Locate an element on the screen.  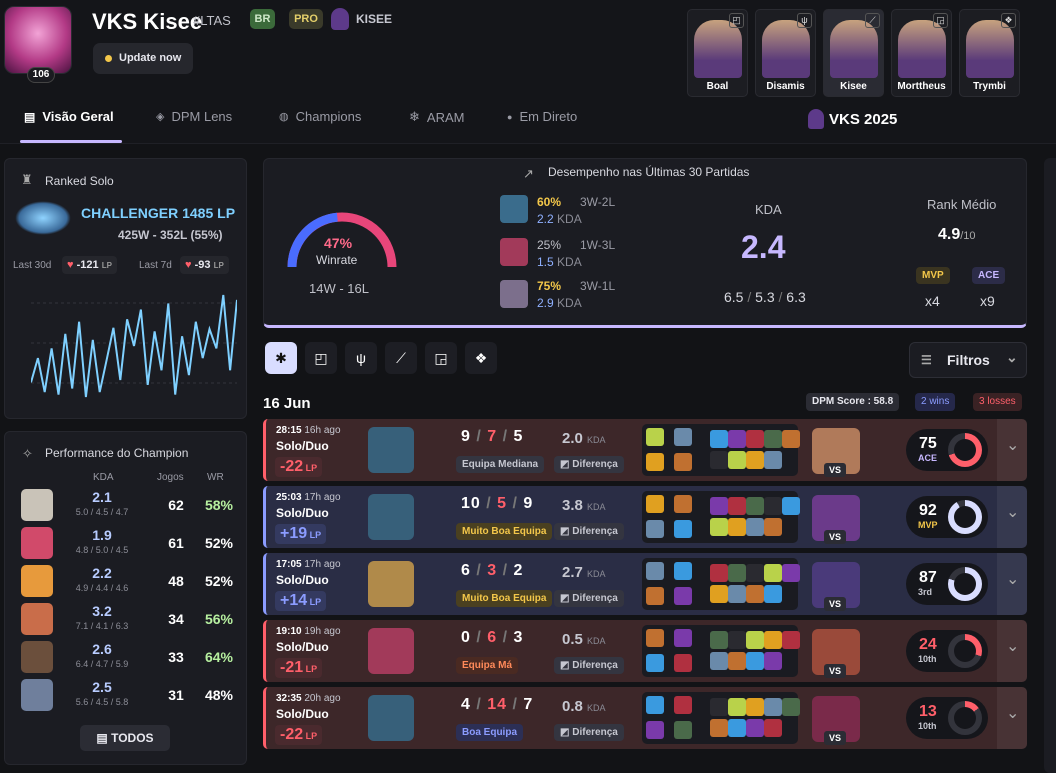
filter-bot: ◲ is located at coordinates (441, 358).